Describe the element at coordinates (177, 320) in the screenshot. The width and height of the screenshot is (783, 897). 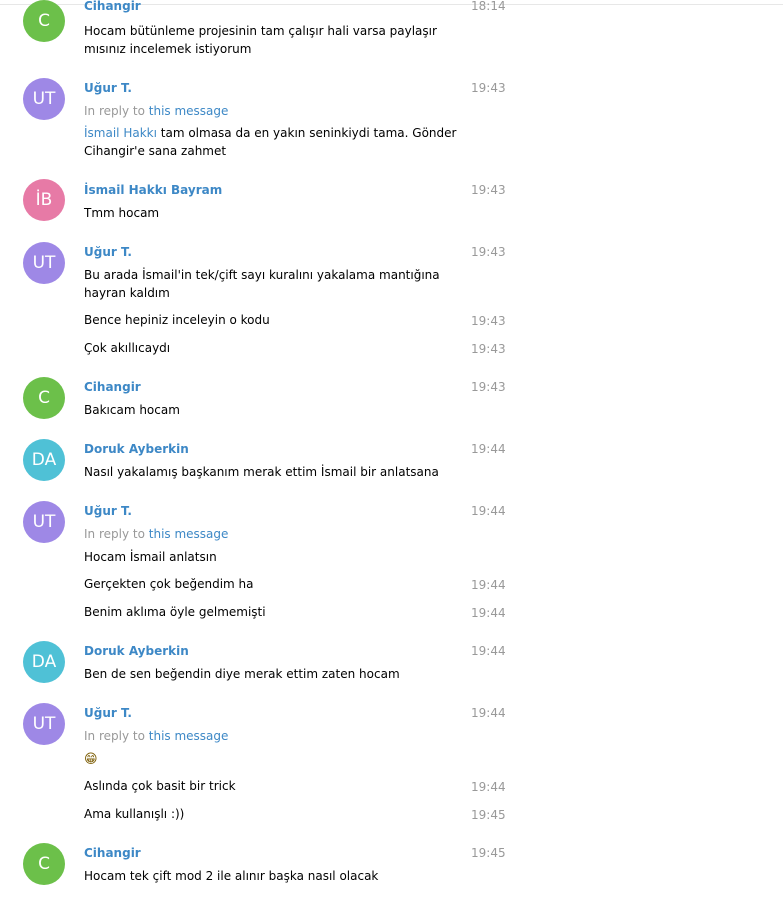
I see `message-text: Bence hepiniz inceleyin o kodu` at that location.